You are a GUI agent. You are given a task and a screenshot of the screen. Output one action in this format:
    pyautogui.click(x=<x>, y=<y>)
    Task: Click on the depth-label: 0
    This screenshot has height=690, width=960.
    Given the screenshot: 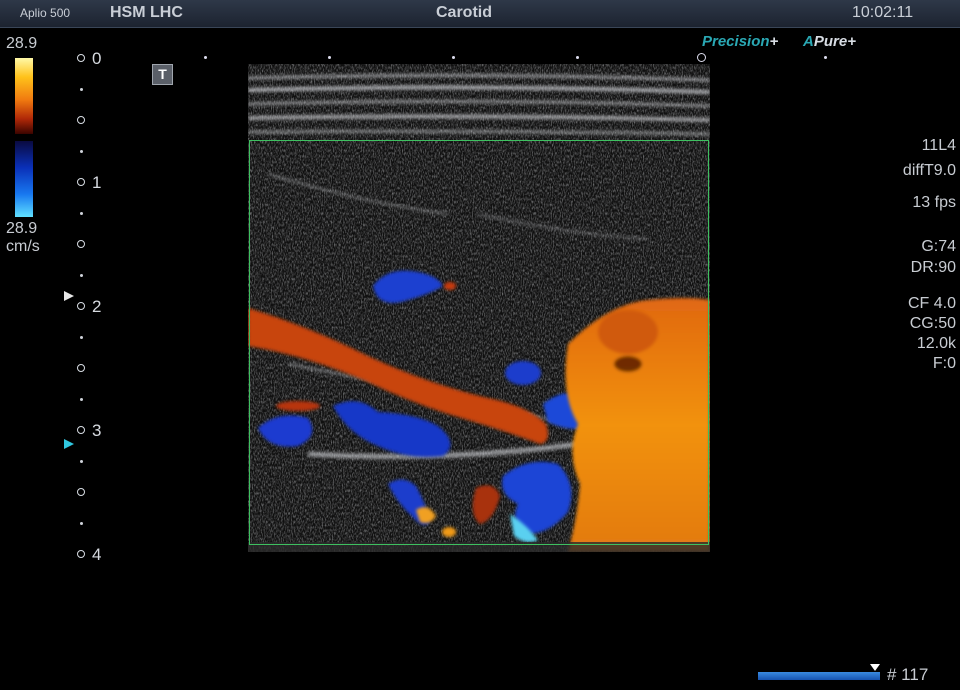 What is the action you would take?
    pyautogui.click(x=97, y=58)
    